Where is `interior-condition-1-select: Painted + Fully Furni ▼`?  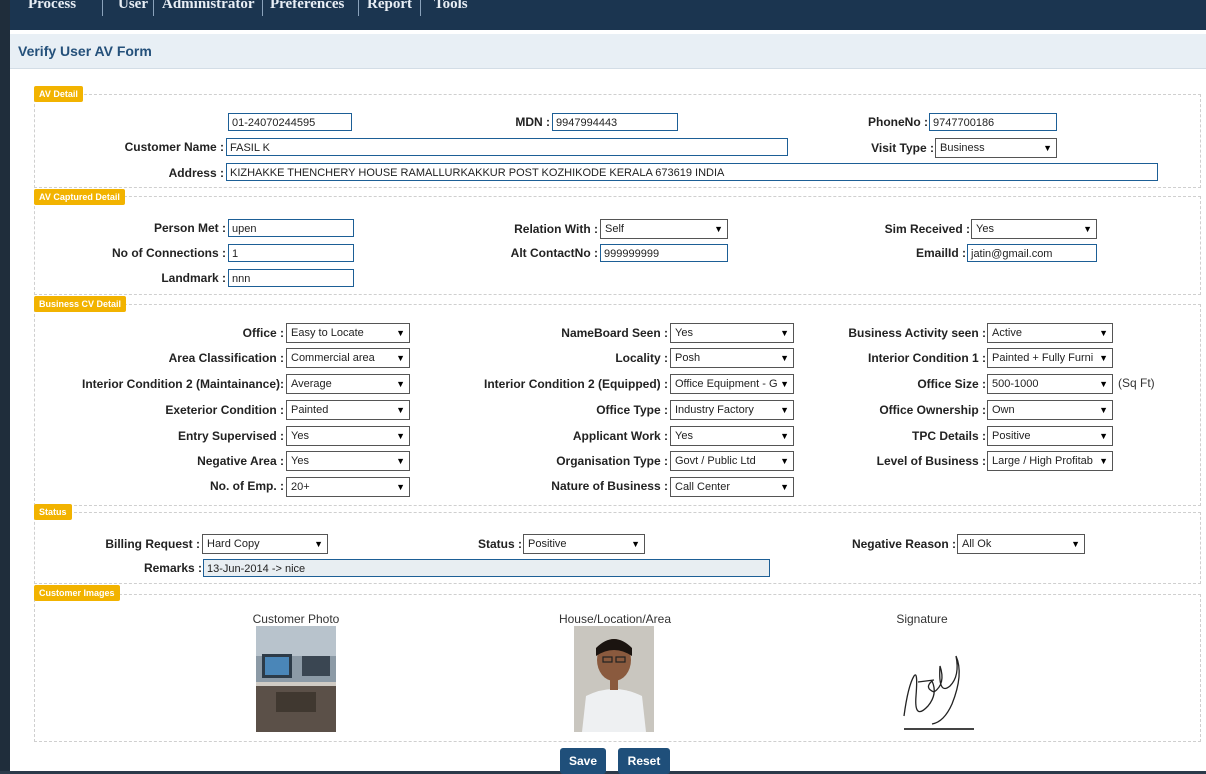 interior-condition-1-select: Painted + Fully Furni ▼ is located at coordinates (1050, 358).